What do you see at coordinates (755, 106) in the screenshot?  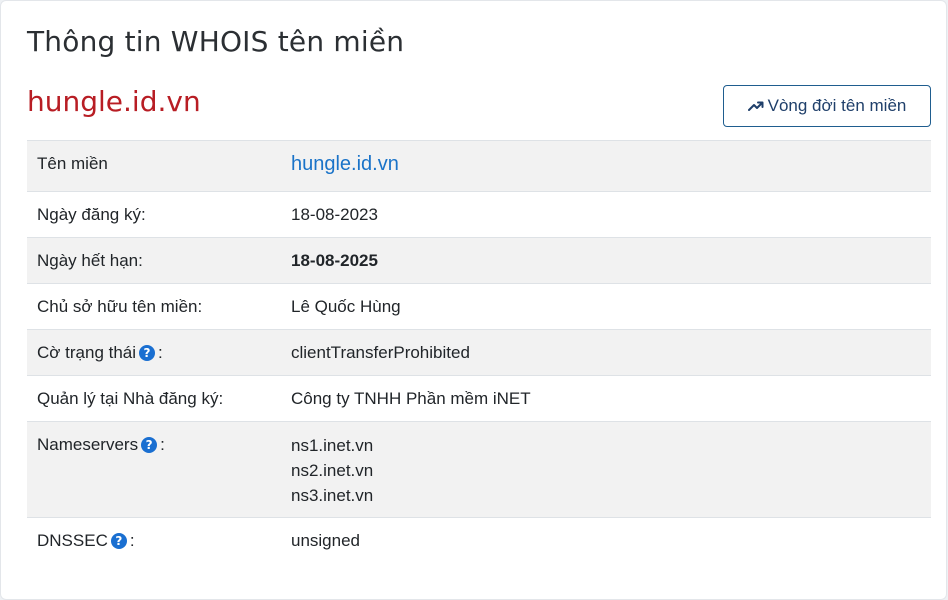 I see `trending-up-icon` at bounding box center [755, 106].